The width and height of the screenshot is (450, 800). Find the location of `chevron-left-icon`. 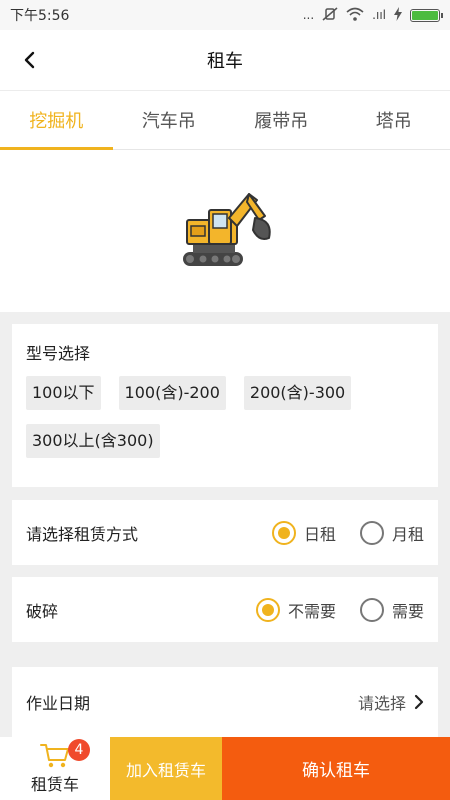

chevron-left-icon is located at coordinates (29, 60).